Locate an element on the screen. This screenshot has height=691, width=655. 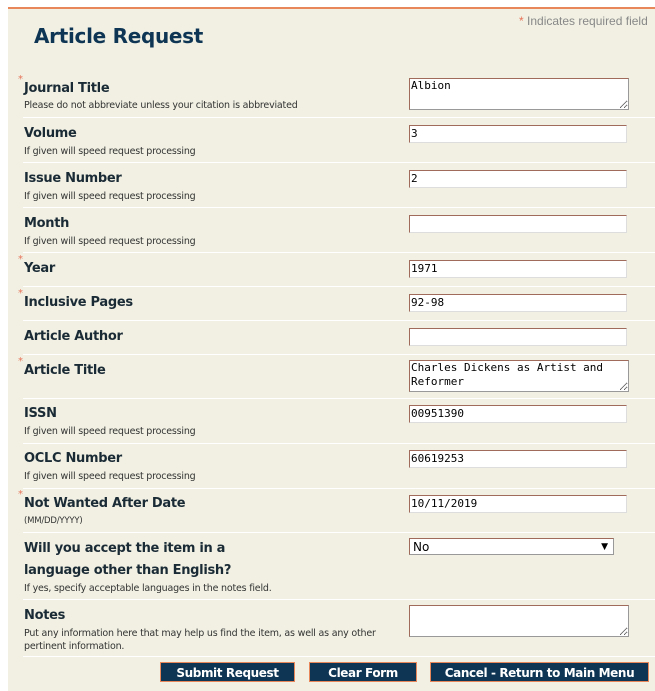
clear-form-button: Clear Form is located at coordinates (363, 672).